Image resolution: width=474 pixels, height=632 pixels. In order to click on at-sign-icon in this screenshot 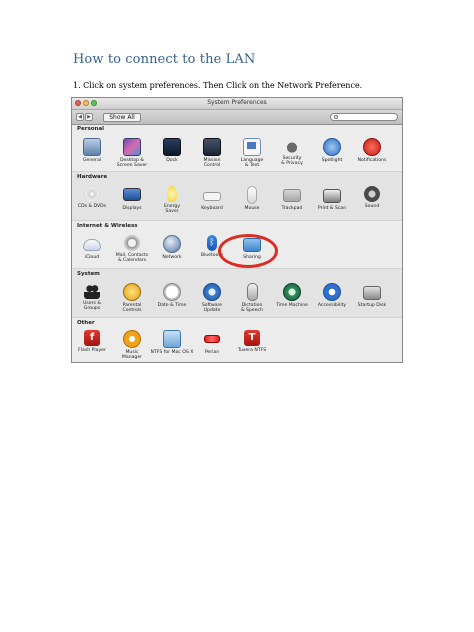, I will do `click(132, 243)`.